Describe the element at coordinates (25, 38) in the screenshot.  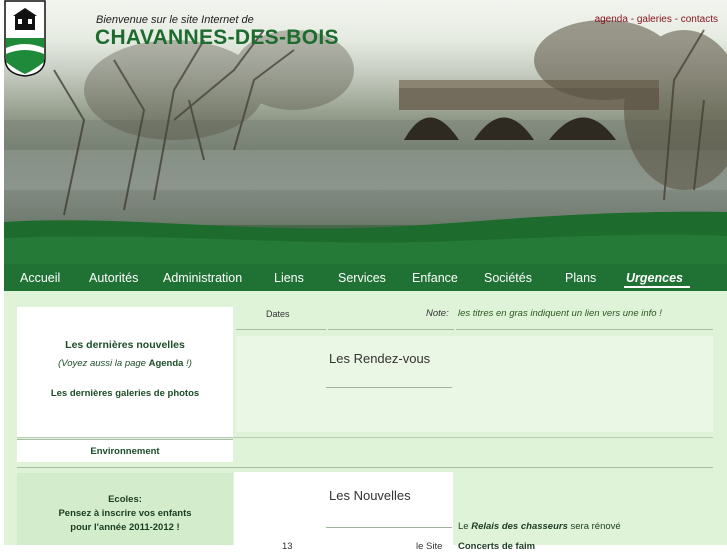
I see `coat-of-arms-logo` at that location.